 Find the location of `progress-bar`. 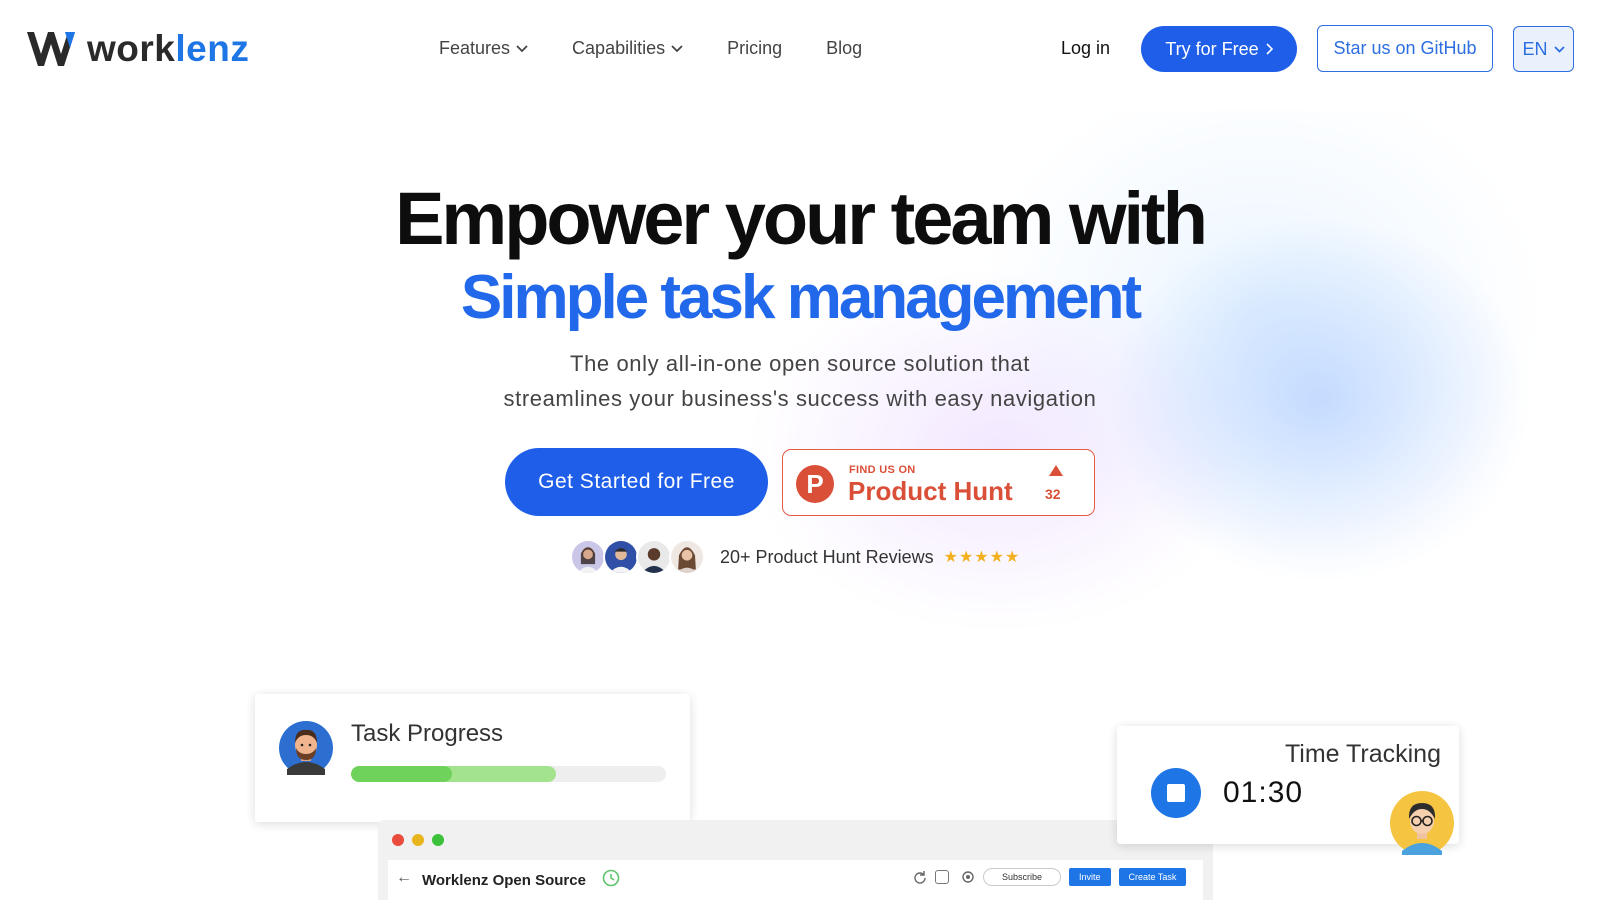

progress-bar is located at coordinates (508, 774).